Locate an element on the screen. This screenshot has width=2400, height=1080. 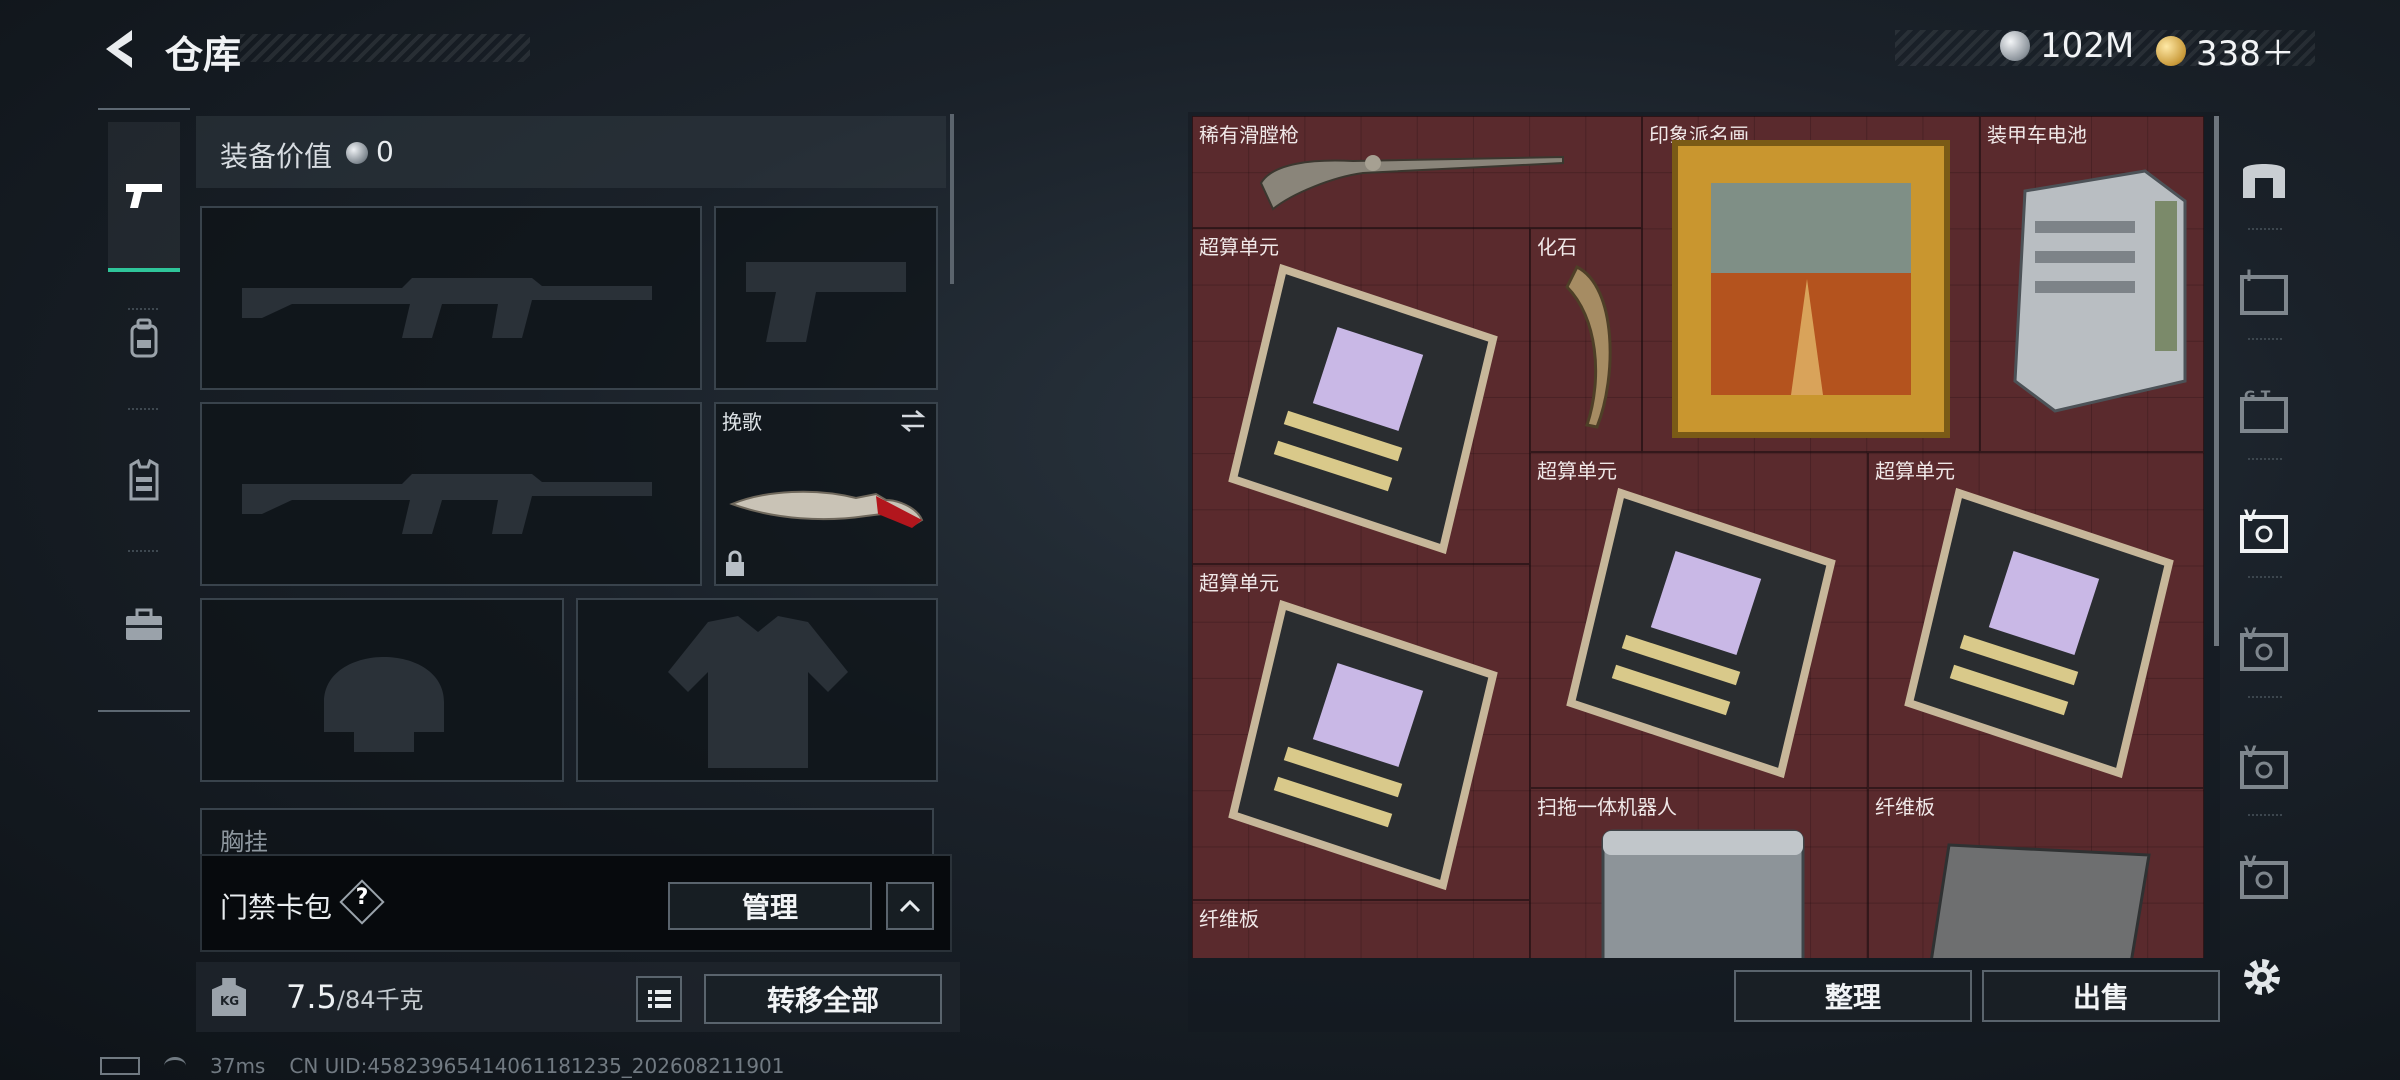
fiberboard-icon is located at coordinates (2040, 900).